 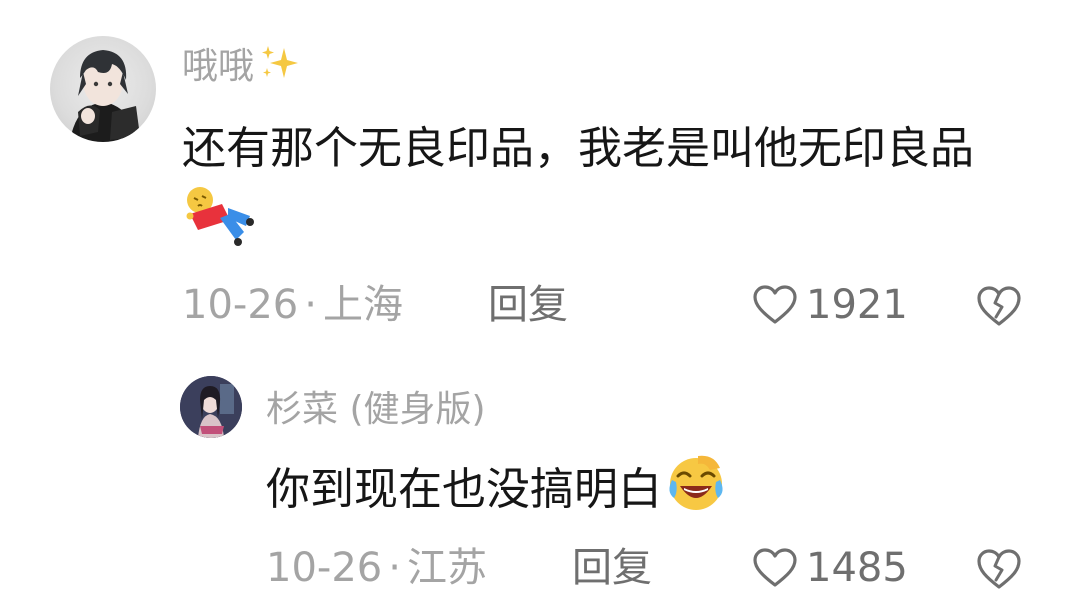 I want to click on like-button: 1921, so click(x=830, y=305).